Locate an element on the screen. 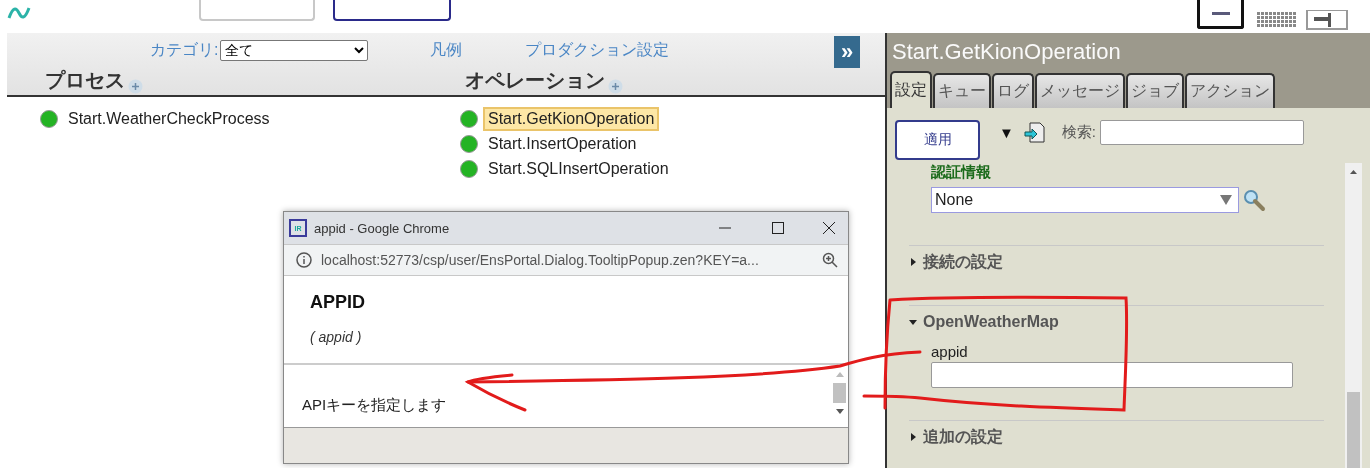  logo-icon is located at coordinates (19, 13).